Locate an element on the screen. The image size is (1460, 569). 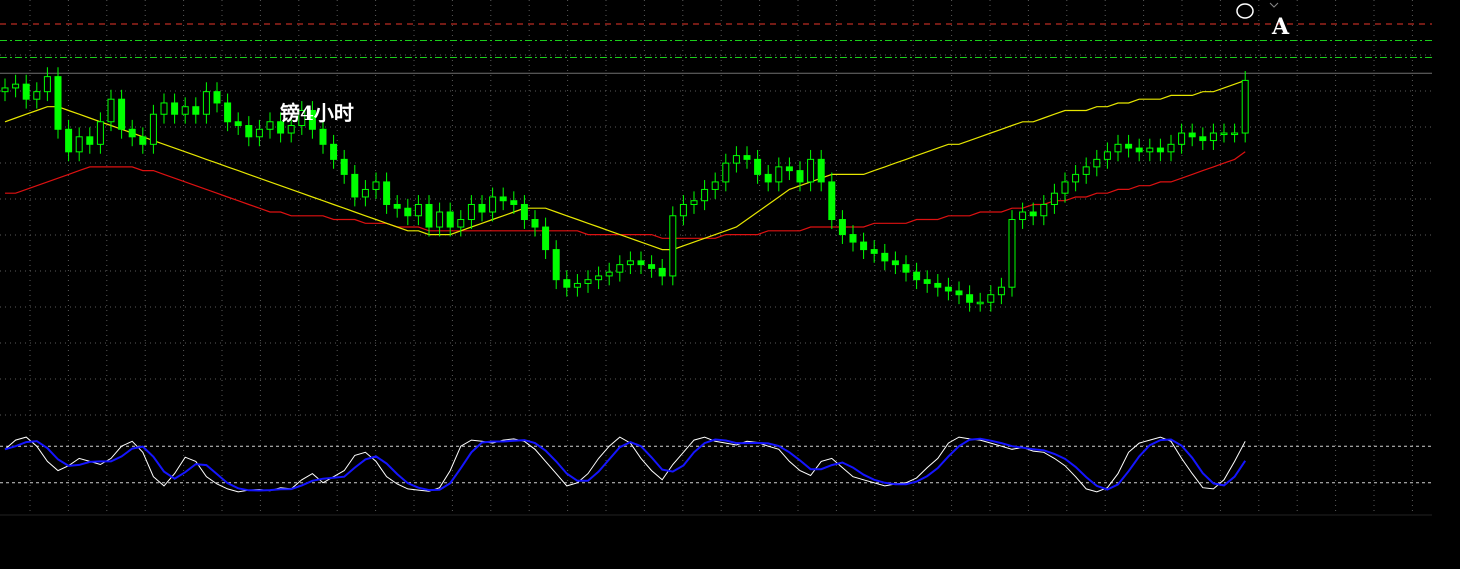
marker-label-a: A is located at coordinates (1281, 27).